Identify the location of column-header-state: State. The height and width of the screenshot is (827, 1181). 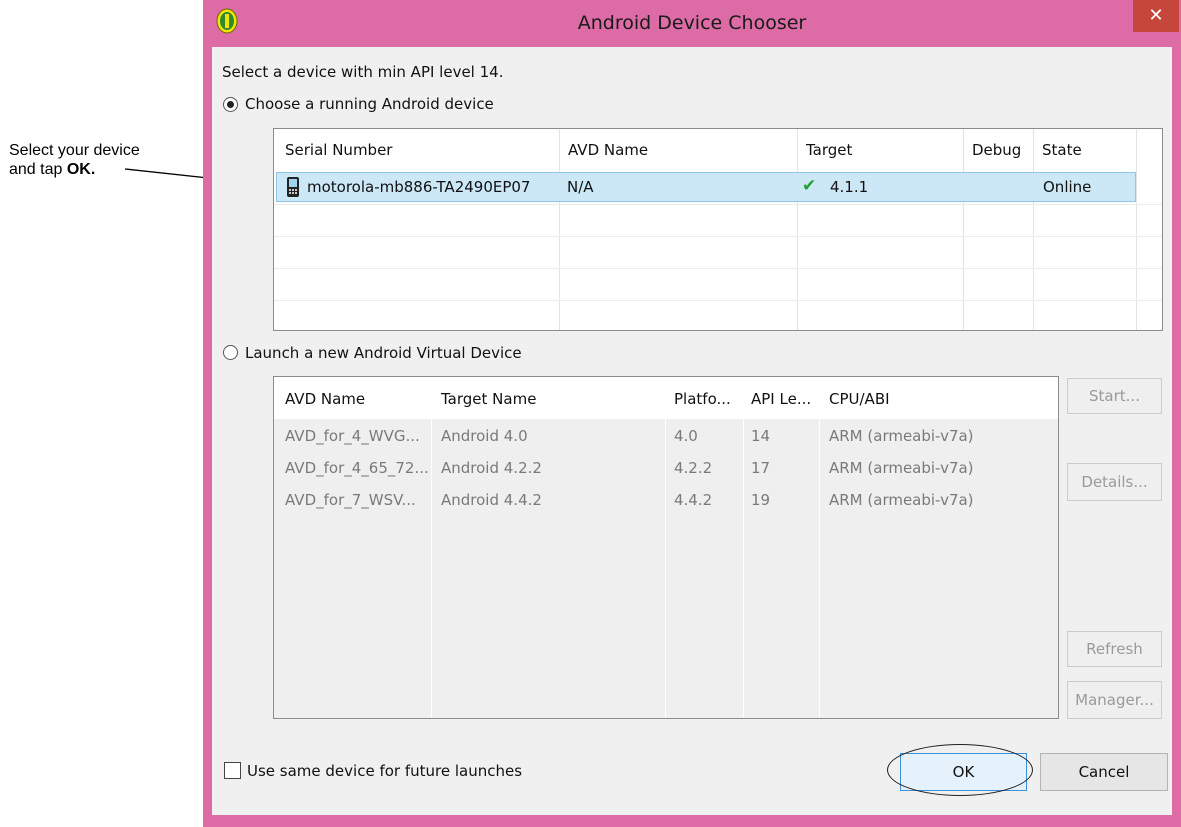
(1062, 150).